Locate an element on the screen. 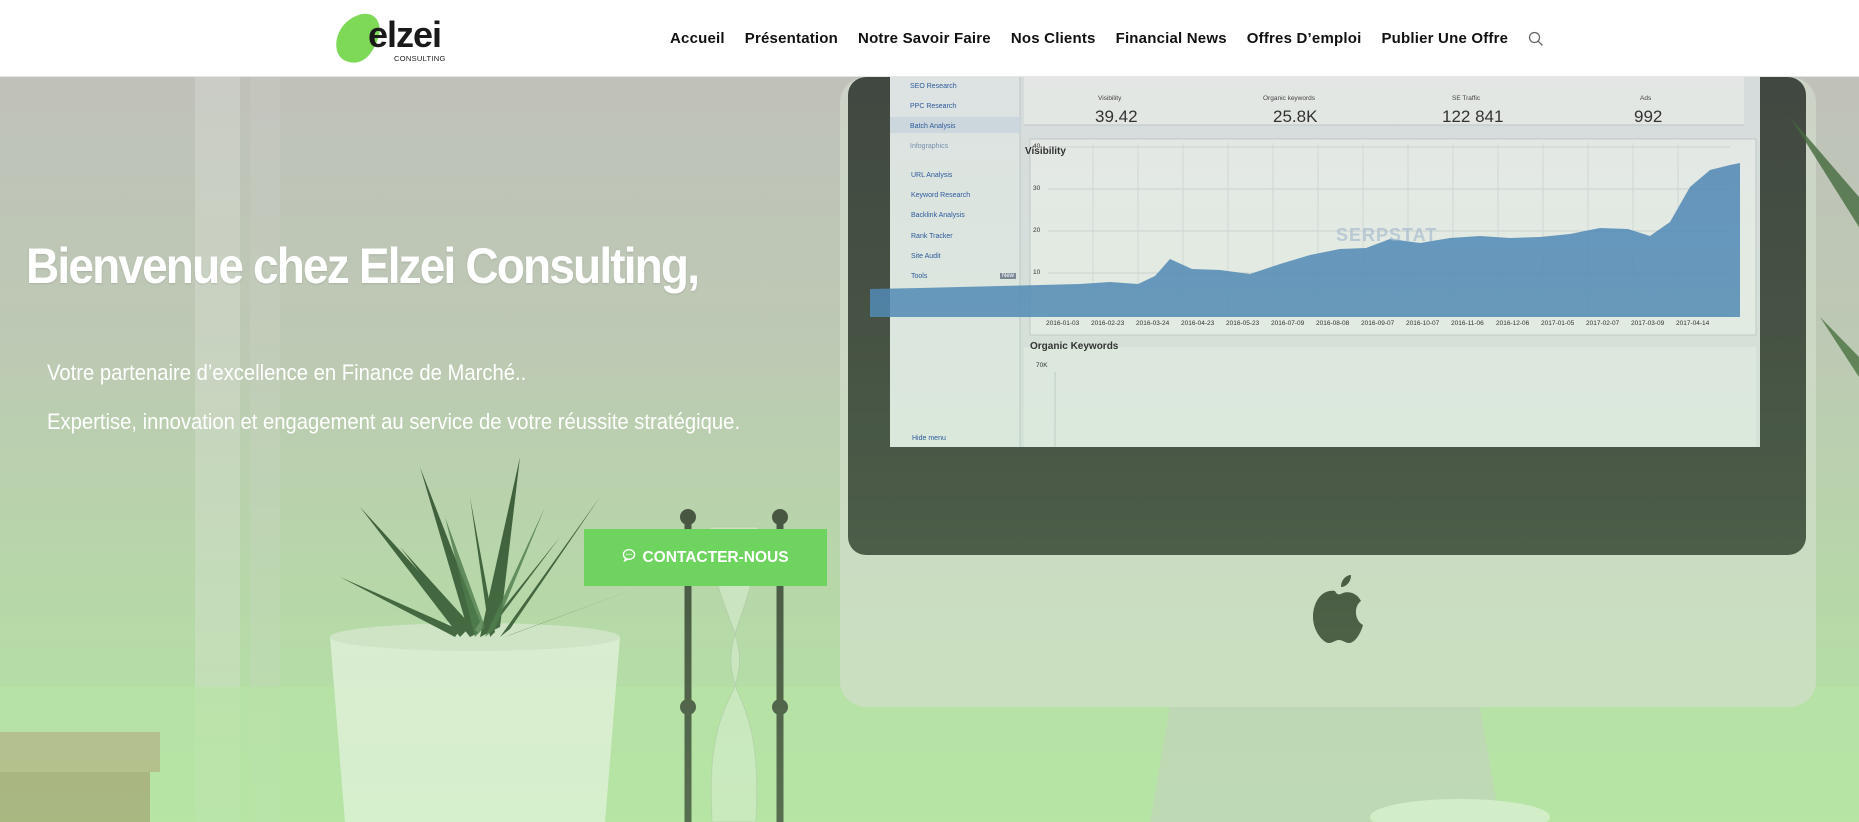  screen-x-tick: 2016-11-06 is located at coordinates (1467, 323).